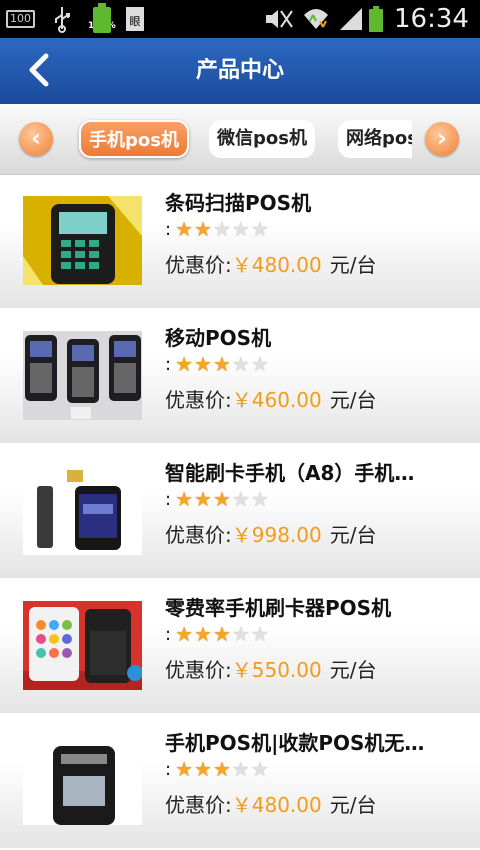 This screenshot has width=480, height=850. I want to click on sim-box-icon: 100, so click(20, 19).